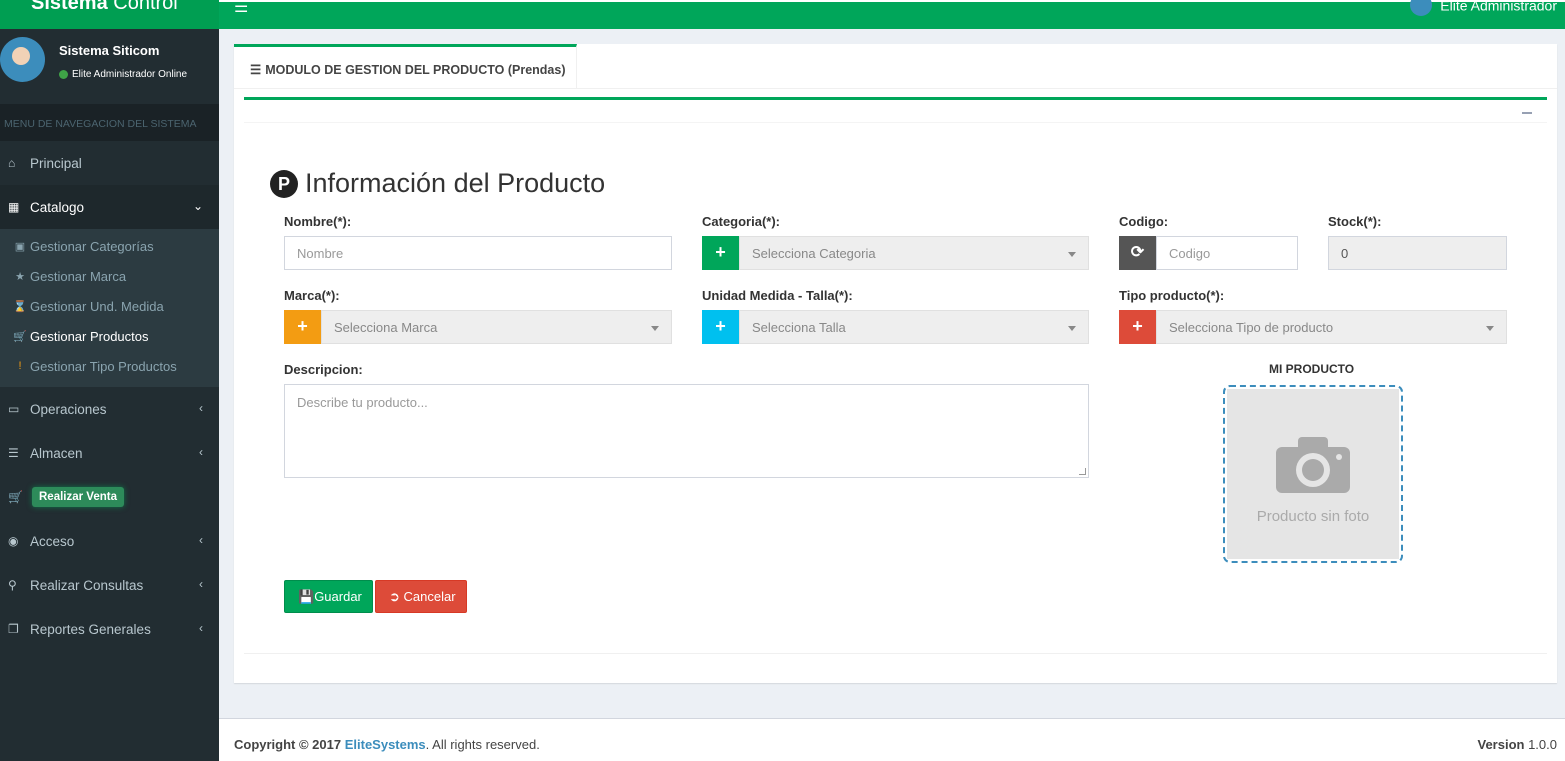  Describe the element at coordinates (1417, 253) in the screenshot. I see `stock-input: 0` at that location.